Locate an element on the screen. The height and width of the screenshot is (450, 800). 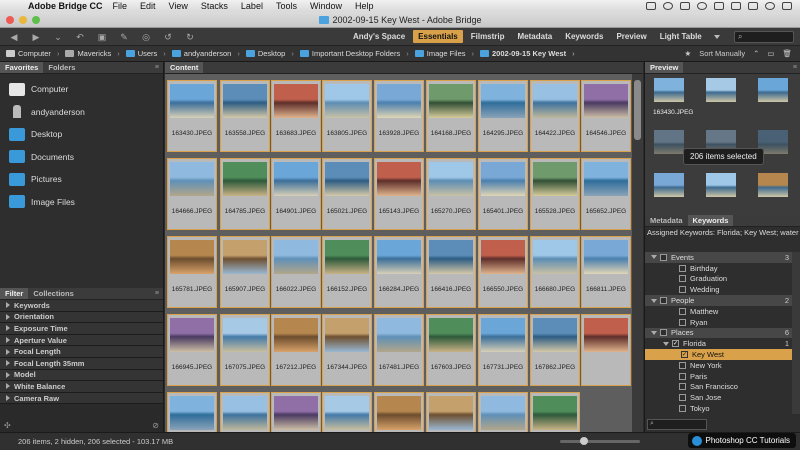
menu-window: Window is located at coordinates (326, 6).